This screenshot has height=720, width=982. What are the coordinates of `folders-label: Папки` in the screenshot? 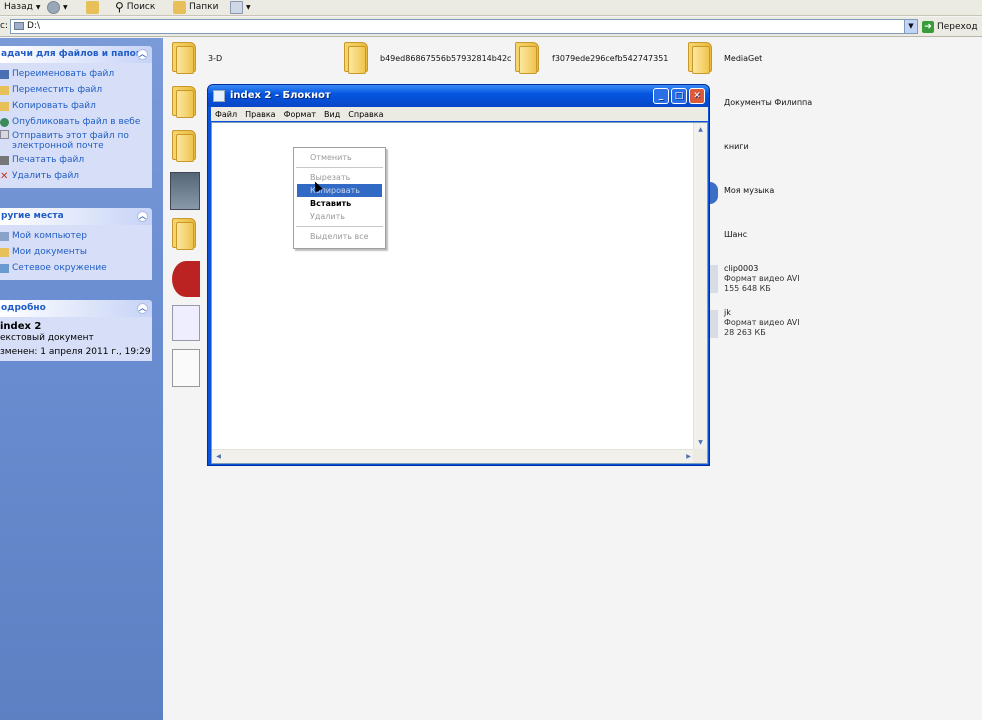 It's located at (204, 7).